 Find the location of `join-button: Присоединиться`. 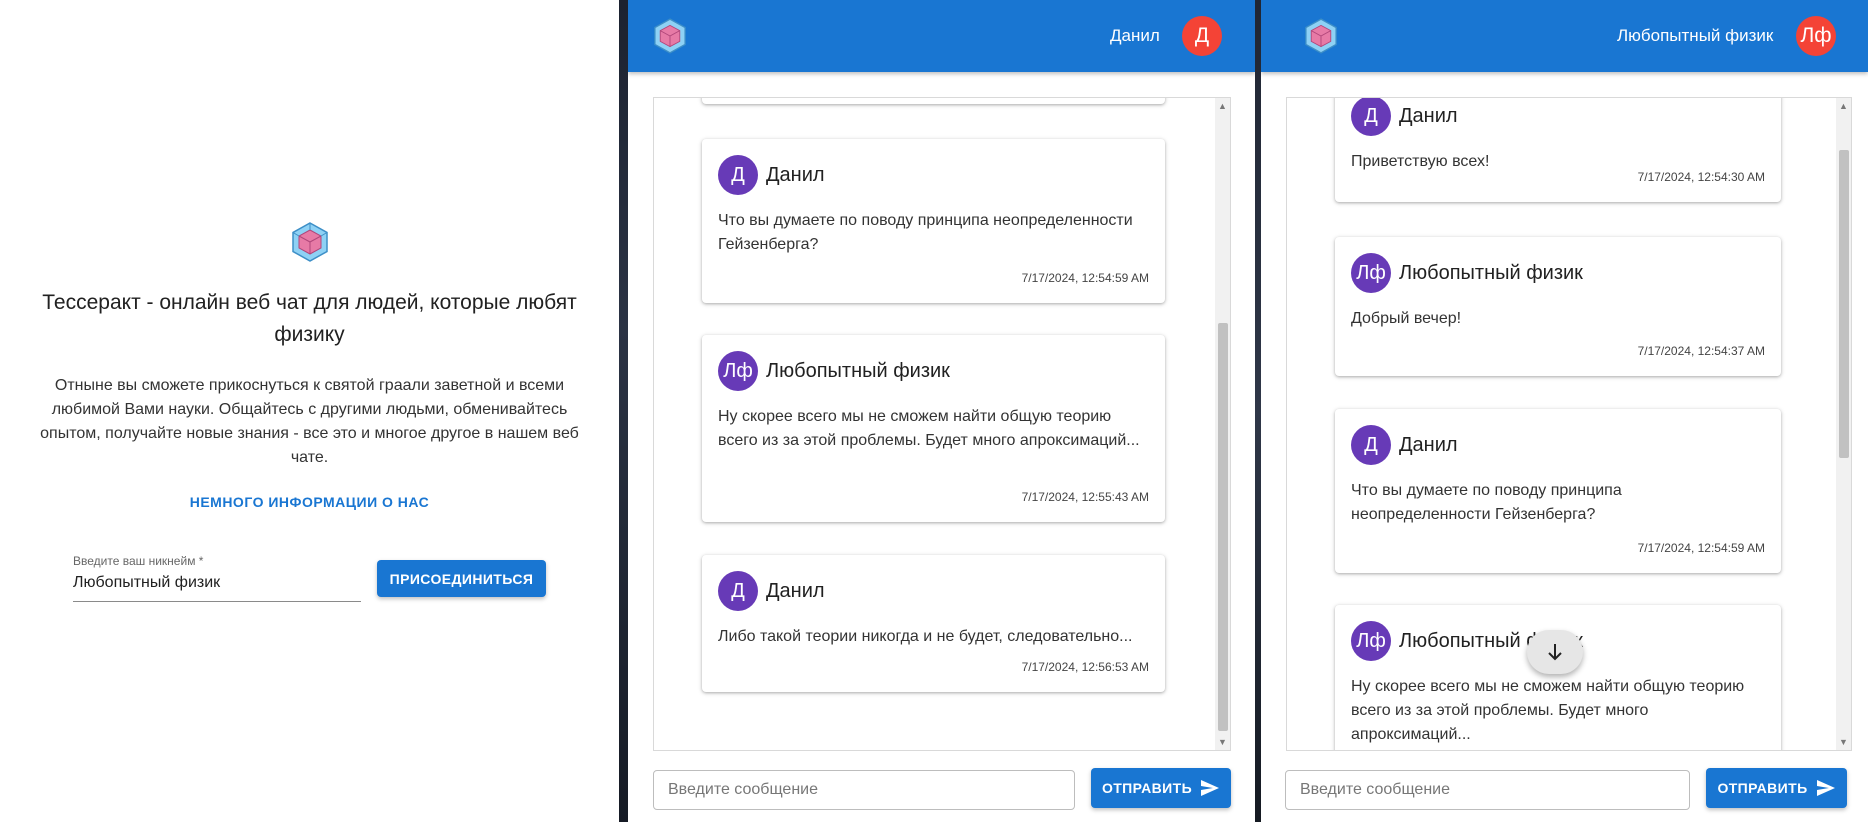

join-button: Присоединиться is located at coordinates (461, 578).